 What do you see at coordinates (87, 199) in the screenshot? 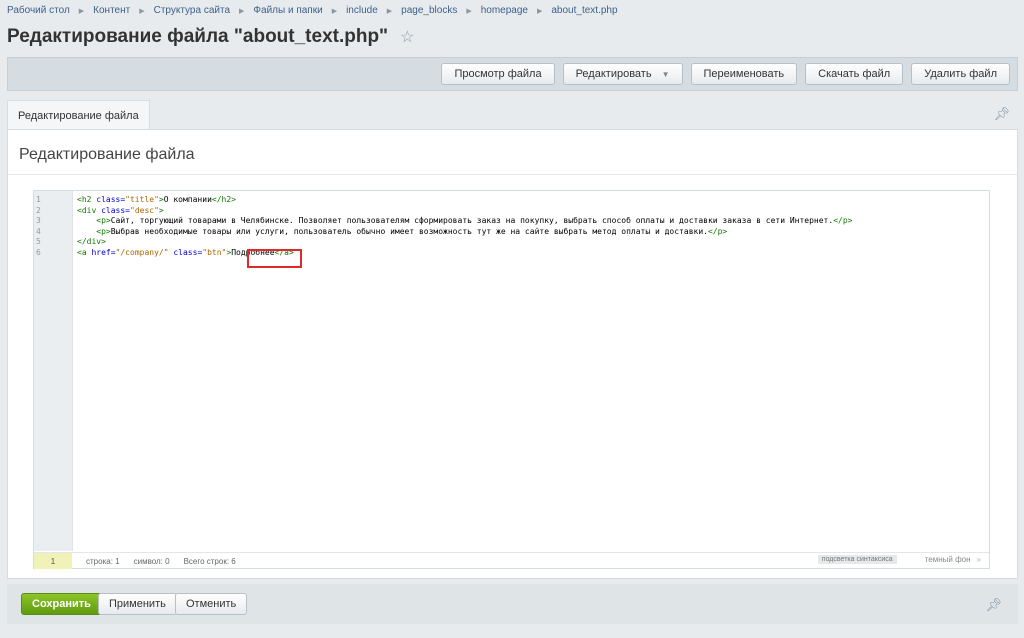
I see `code-token: <h2` at bounding box center [87, 199].